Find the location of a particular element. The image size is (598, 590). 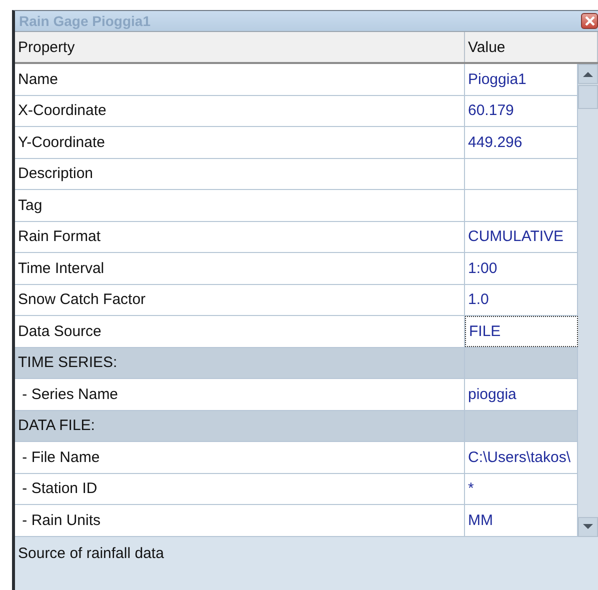

property-name: Y-Coordinate is located at coordinates (240, 142).